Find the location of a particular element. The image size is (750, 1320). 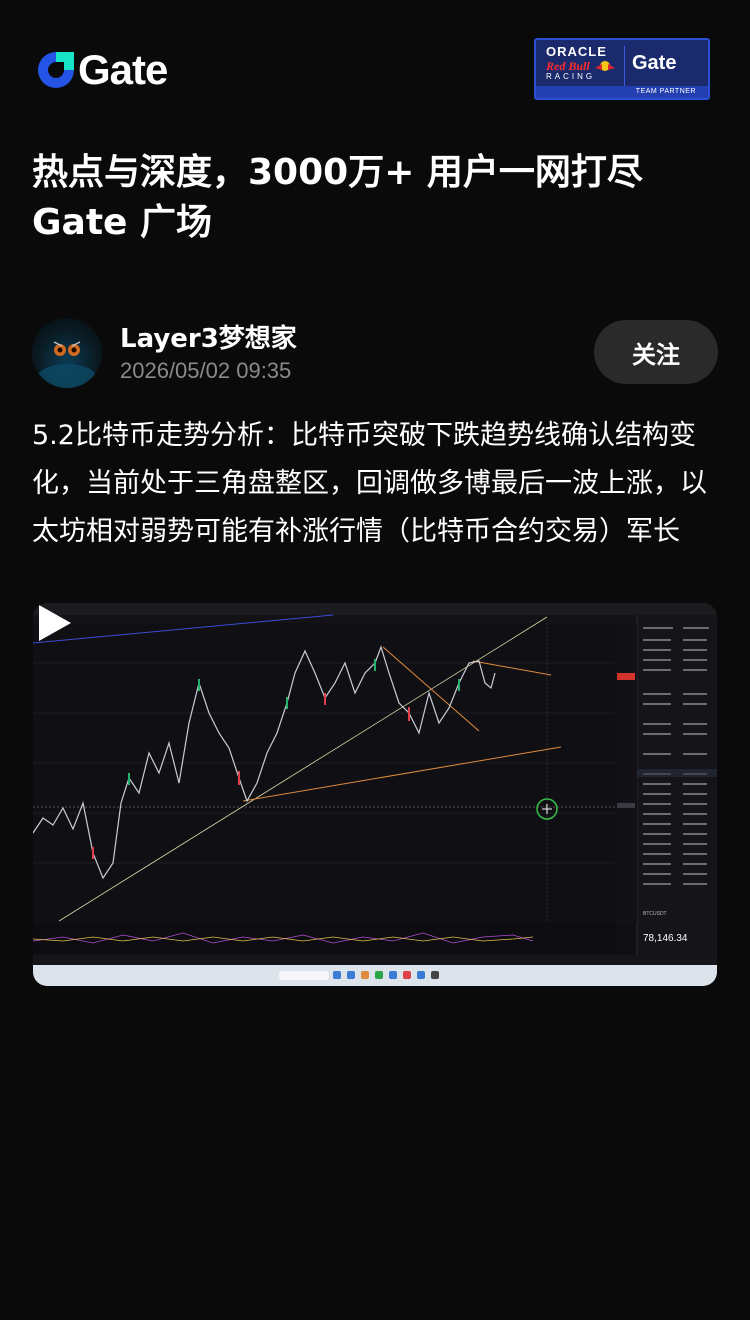

partner-banner: ORACLE Red Bull RACING Gate TEAM PARTNER is located at coordinates (622, 69).